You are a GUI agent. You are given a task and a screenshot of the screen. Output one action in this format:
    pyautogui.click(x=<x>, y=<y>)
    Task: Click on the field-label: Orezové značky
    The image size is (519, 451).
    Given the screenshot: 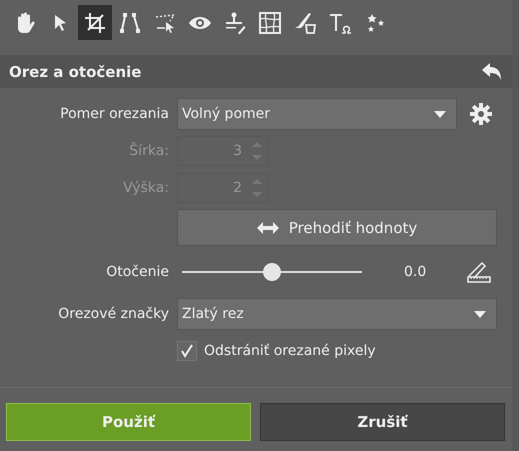 What is the action you would take?
    pyautogui.click(x=113, y=314)
    